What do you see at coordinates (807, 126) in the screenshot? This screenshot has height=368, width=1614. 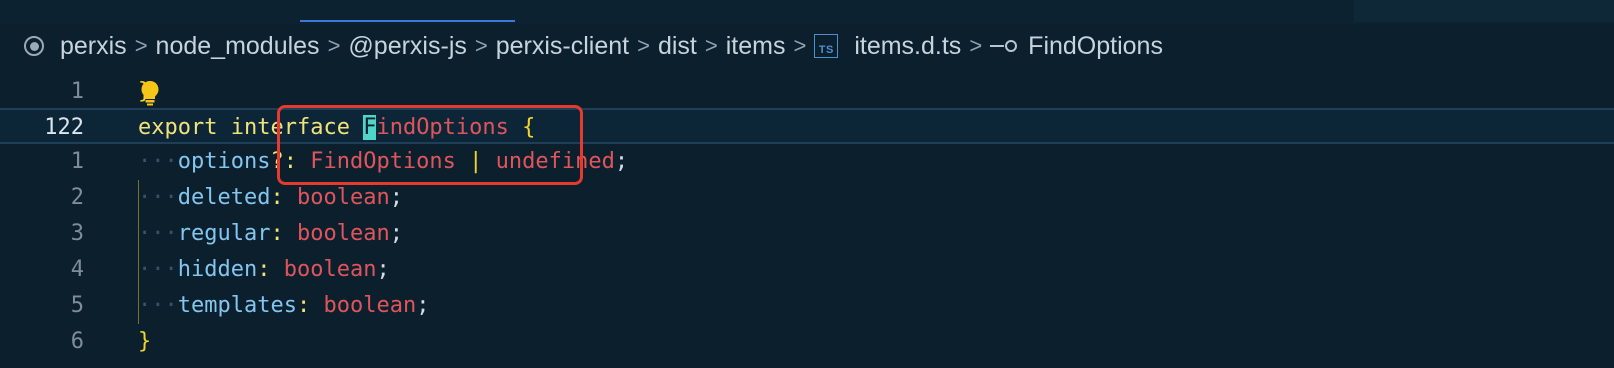 I see `code-line-current: 122 export interface FindOptions {` at bounding box center [807, 126].